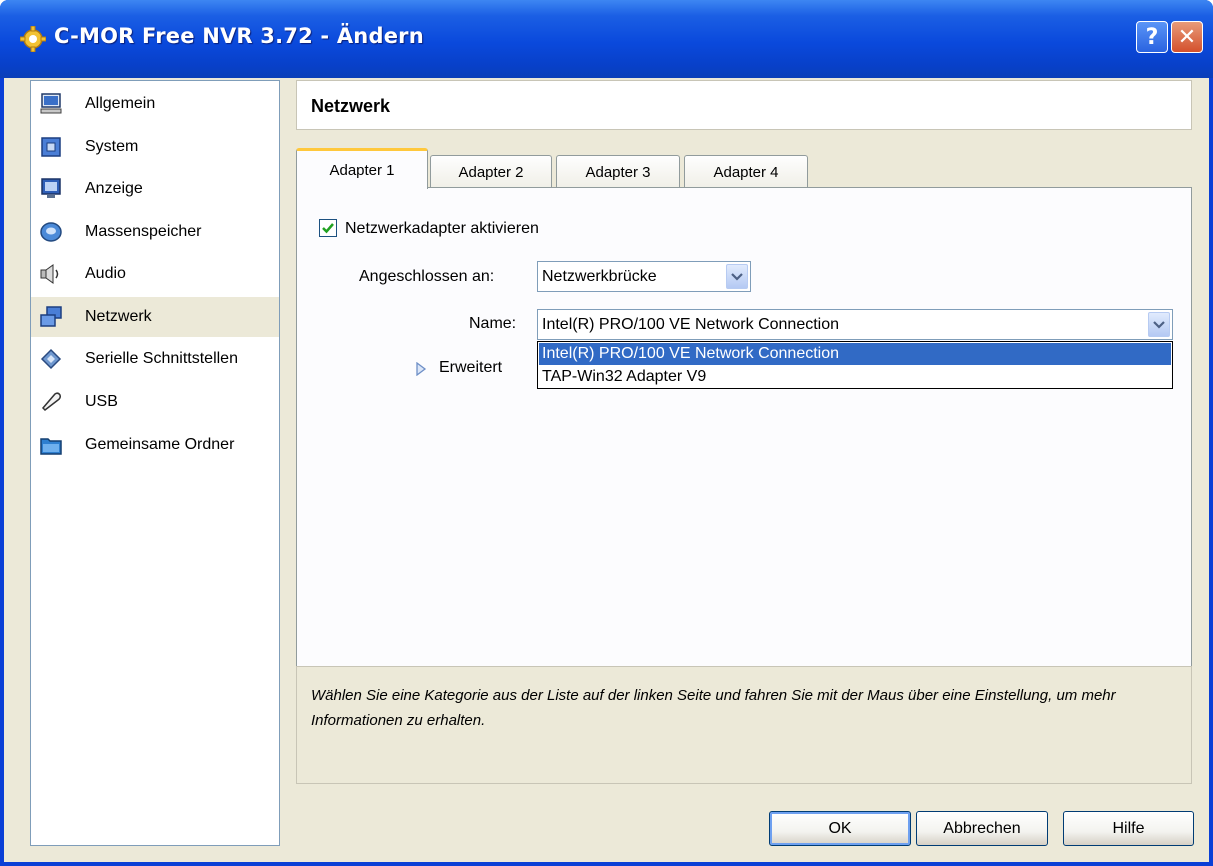 The height and width of the screenshot is (866, 1213). Describe the element at coordinates (51, 446) in the screenshot. I see `folder-icon` at that location.